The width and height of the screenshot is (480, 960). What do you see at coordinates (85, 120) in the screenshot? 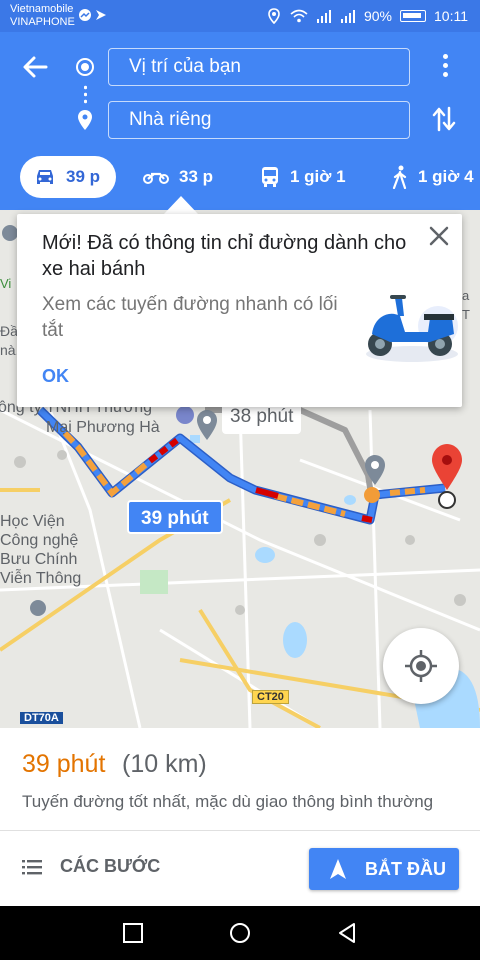
I see `destination-pin-icon` at bounding box center [85, 120].